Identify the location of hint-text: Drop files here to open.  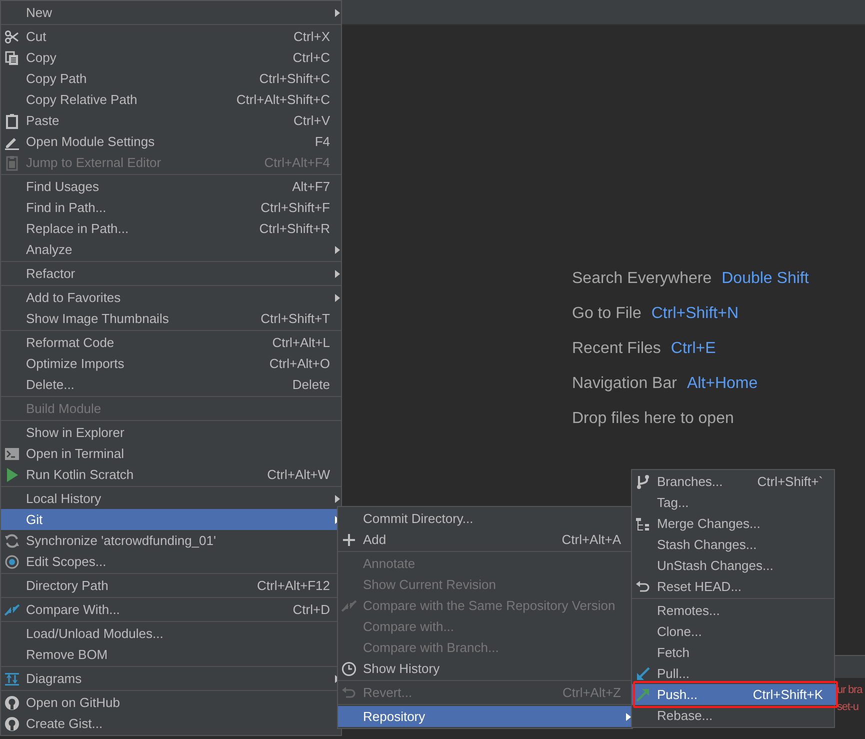
(653, 419).